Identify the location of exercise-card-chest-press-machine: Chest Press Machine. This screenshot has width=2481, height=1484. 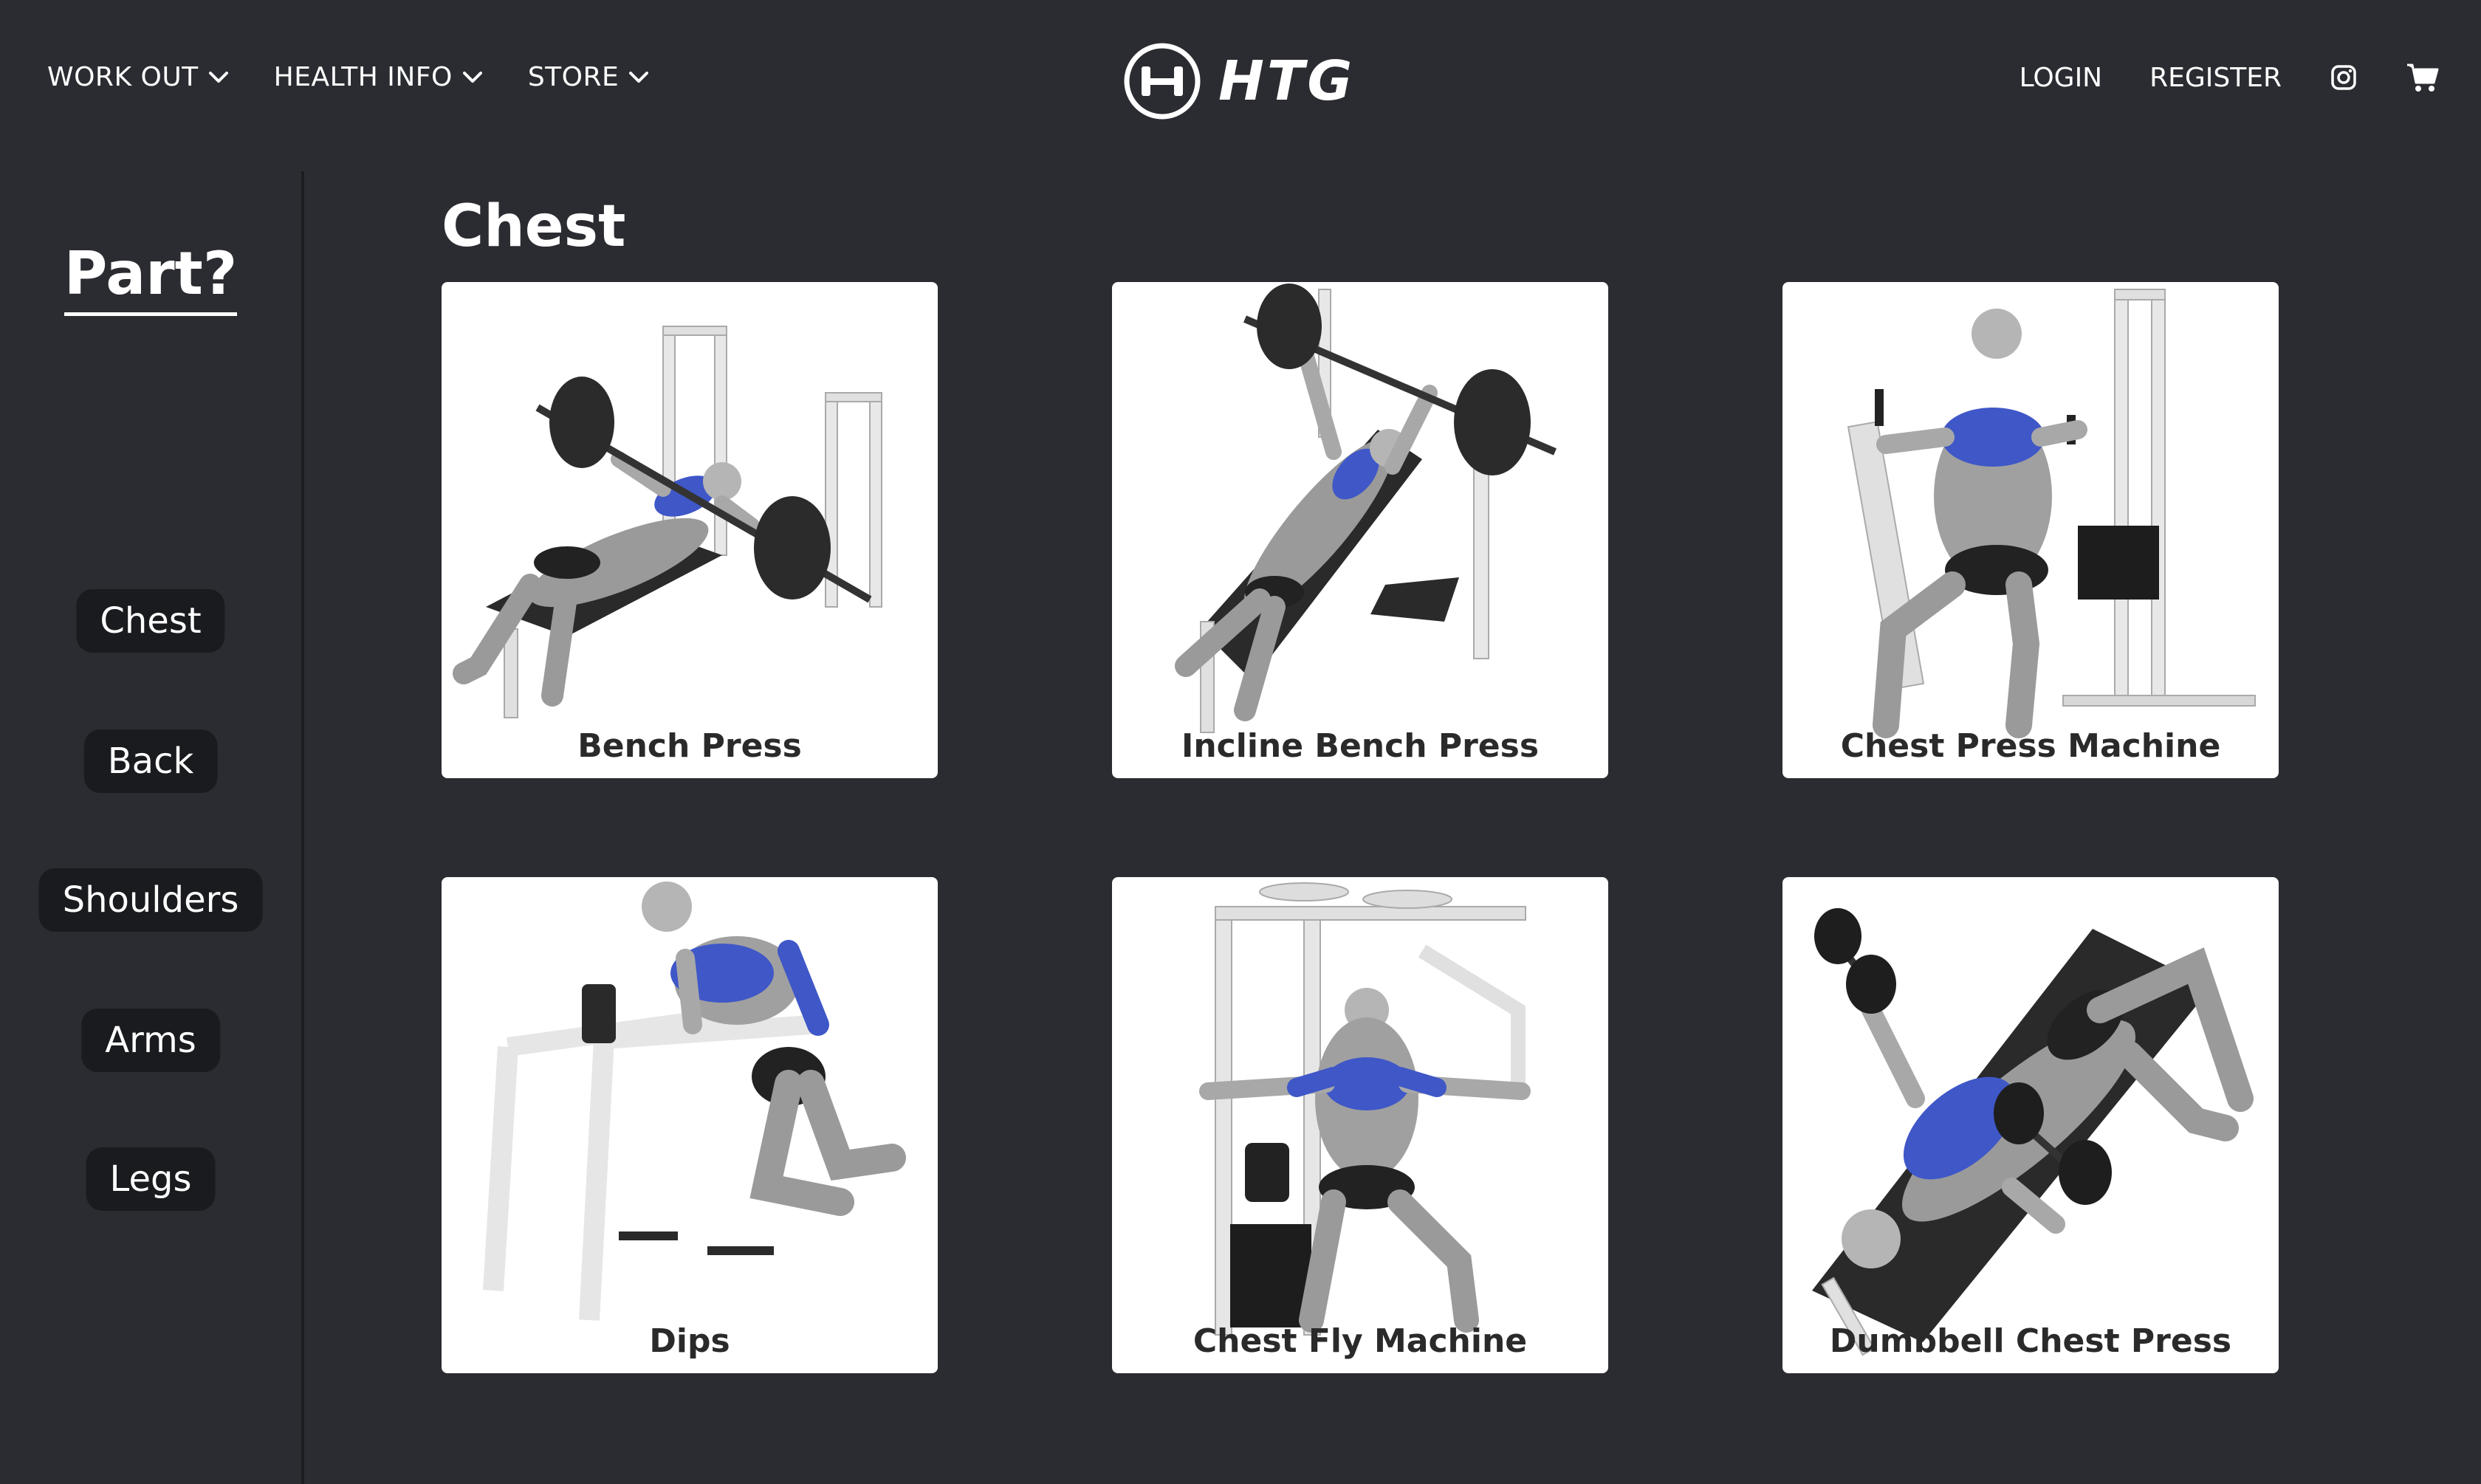
(2030, 530).